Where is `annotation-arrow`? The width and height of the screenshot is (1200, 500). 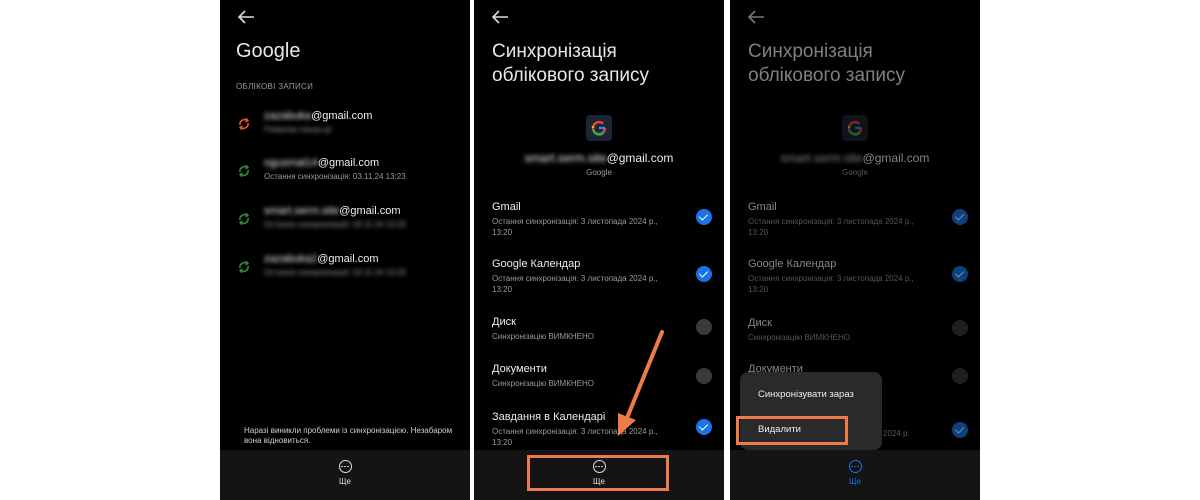 annotation-arrow is located at coordinates (641, 383).